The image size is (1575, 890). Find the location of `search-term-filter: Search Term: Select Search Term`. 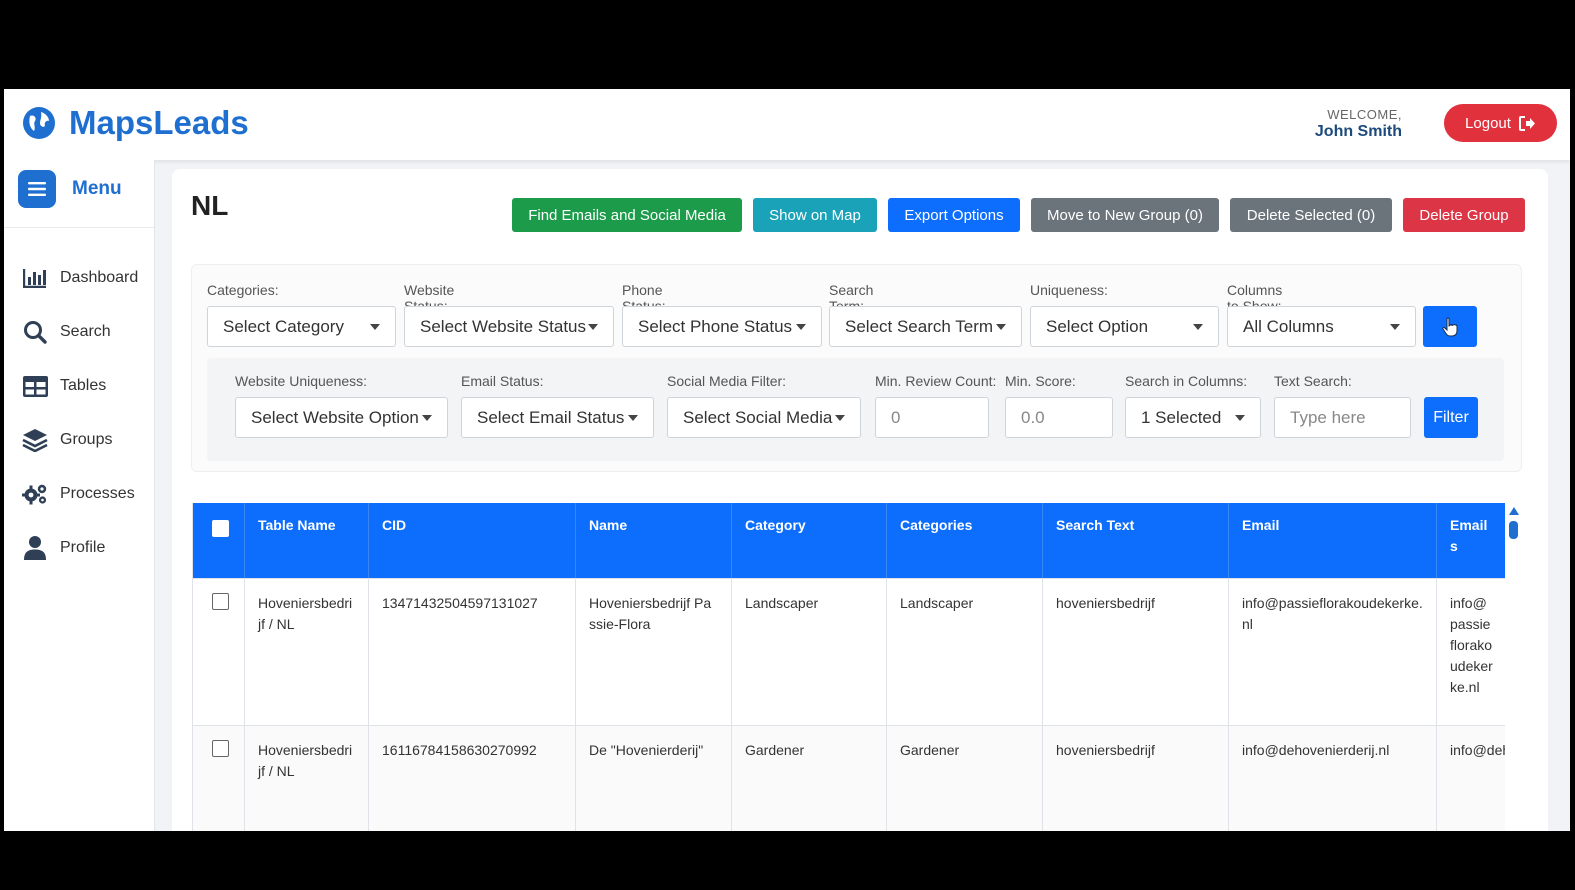

search-term-filter: Search Term: Select Search Term is located at coordinates (925, 314).